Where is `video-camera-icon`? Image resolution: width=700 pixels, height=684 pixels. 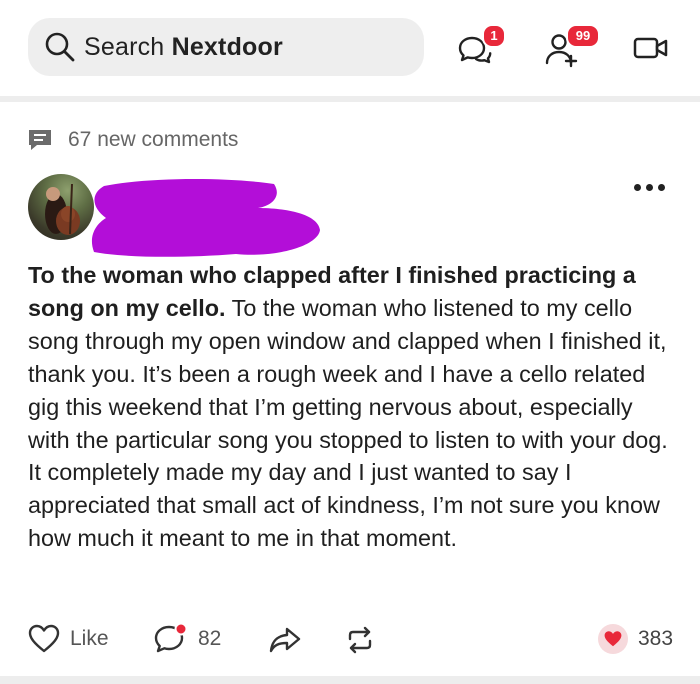
video-camera-icon is located at coordinates (650, 48).